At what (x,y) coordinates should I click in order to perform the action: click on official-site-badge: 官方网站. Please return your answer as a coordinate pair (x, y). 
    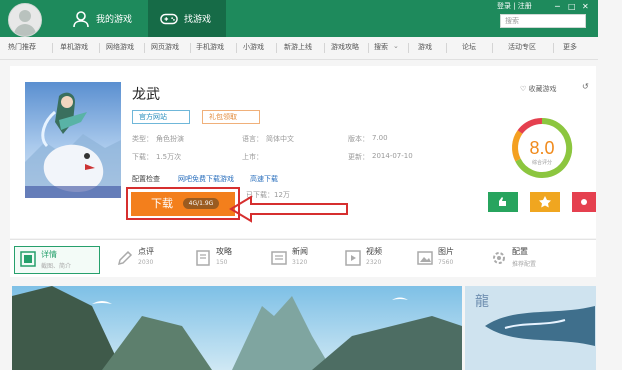
    Looking at the image, I should click on (161, 117).